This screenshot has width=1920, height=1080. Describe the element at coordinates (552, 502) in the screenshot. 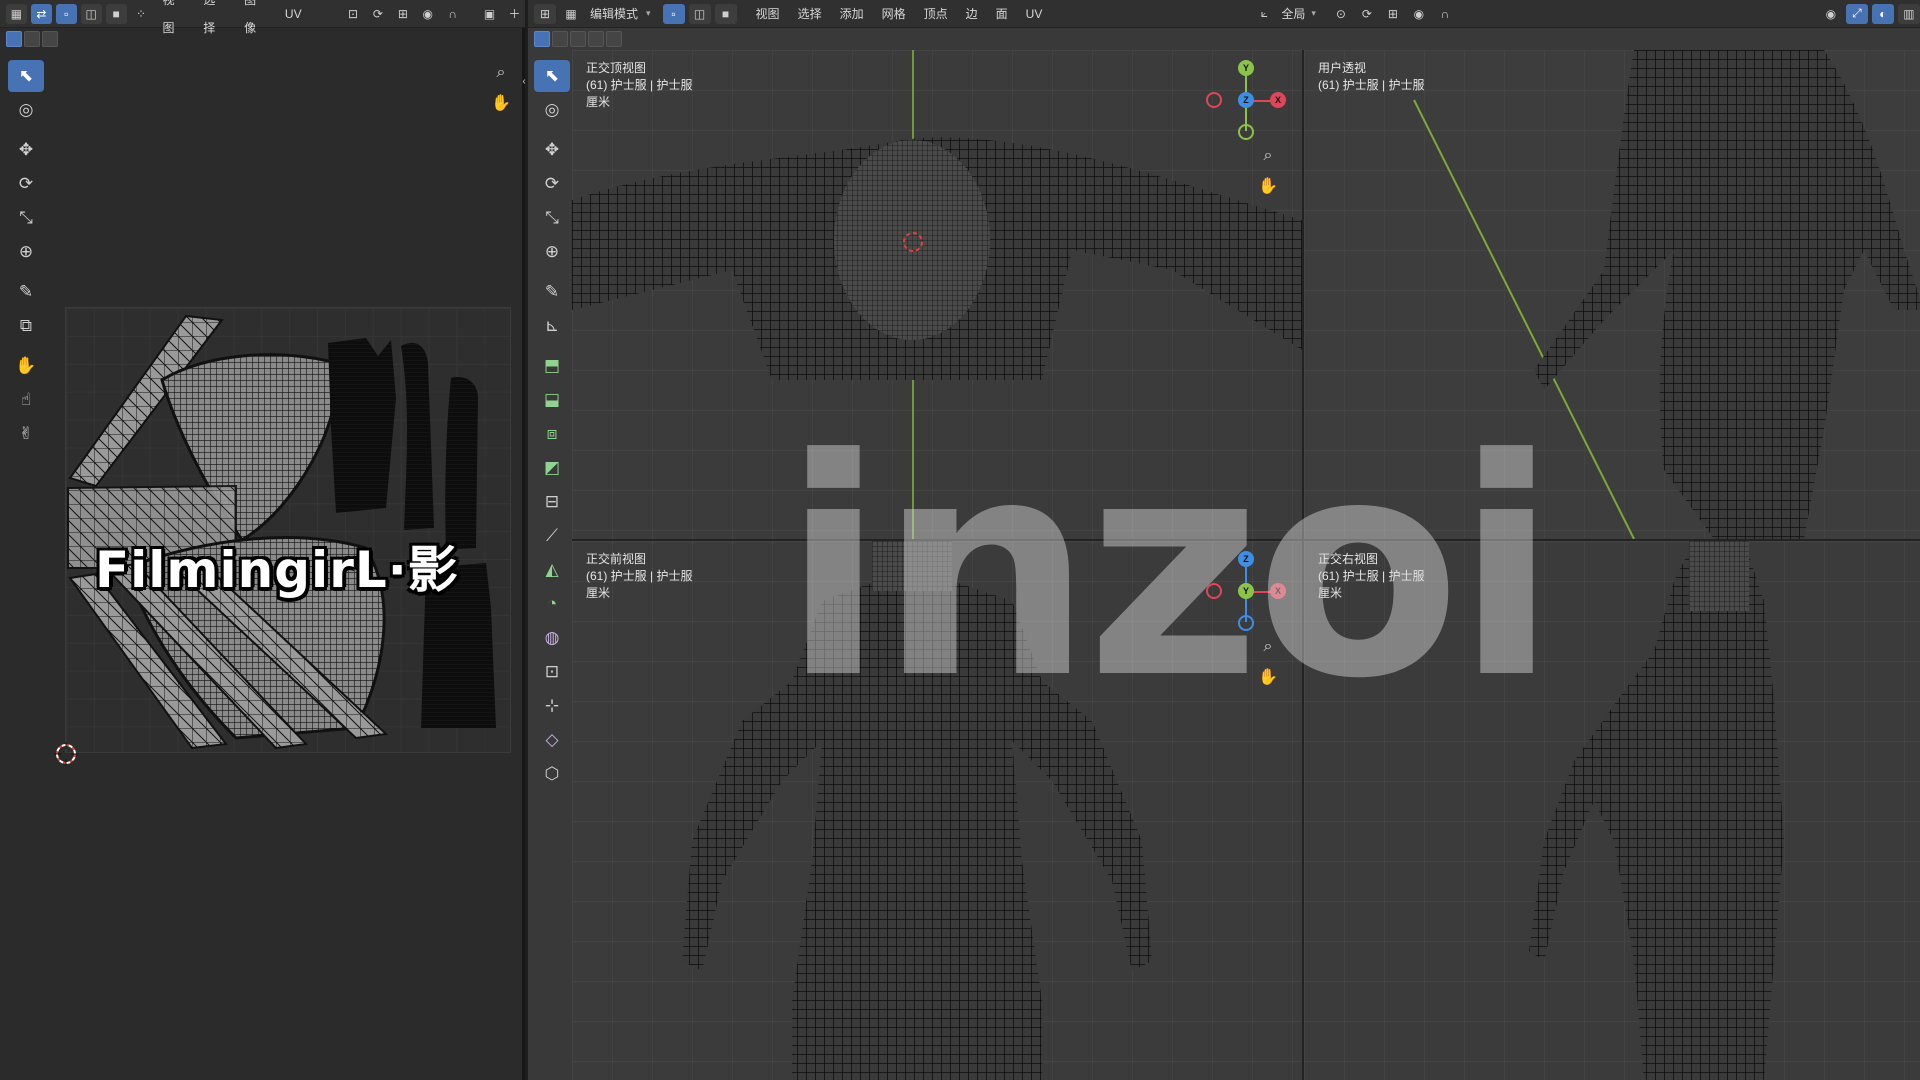

I see `loop-cut-icon: ⊟` at that location.